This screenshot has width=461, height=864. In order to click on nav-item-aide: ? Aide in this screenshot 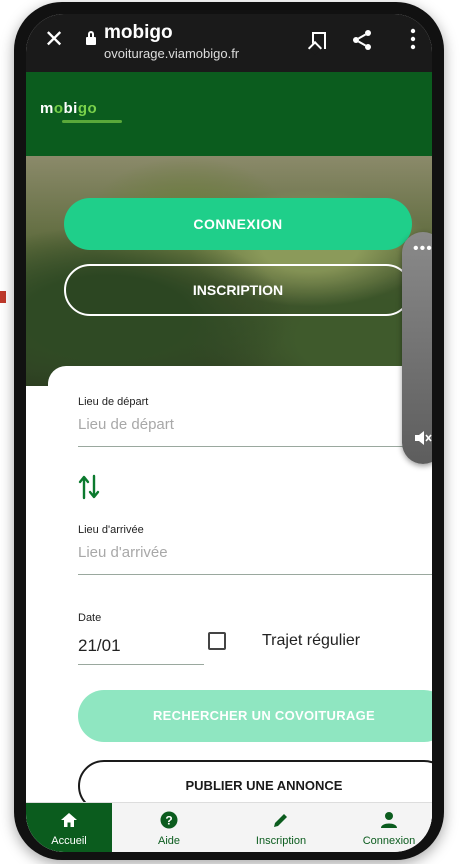, I will do `click(169, 827)`.